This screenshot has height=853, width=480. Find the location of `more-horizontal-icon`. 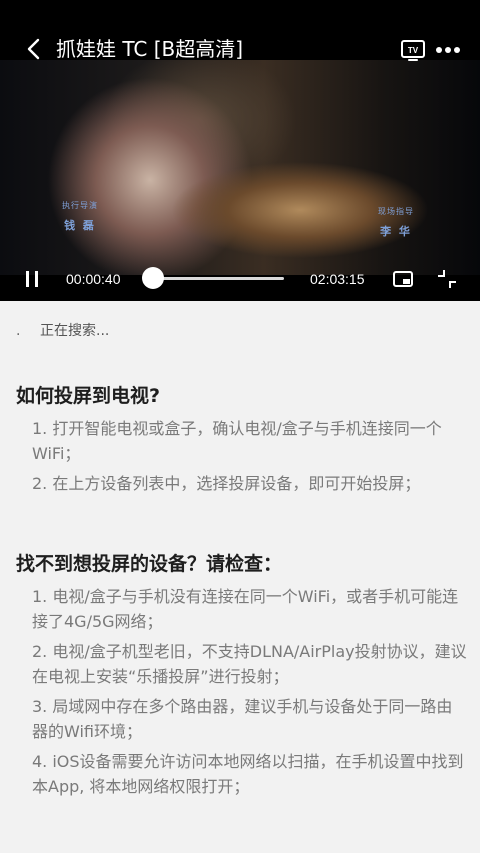

more-horizontal-icon is located at coordinates (448, 50).